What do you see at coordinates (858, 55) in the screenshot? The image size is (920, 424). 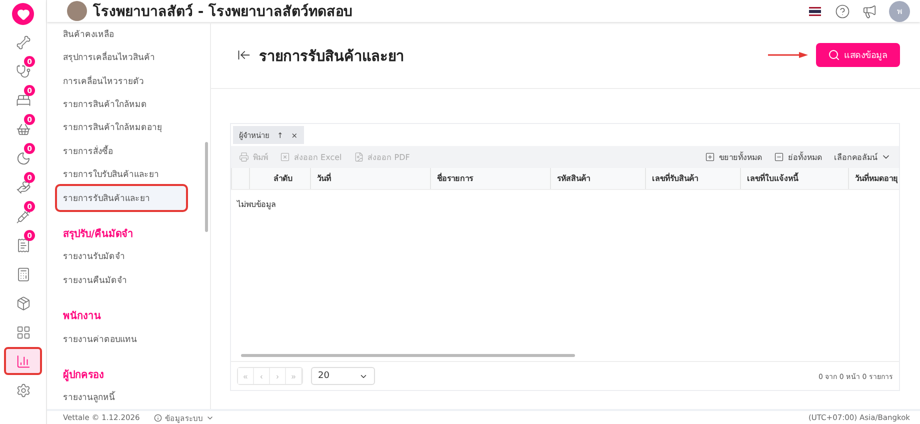 I see `show-data-button: แสดงข้อมูล` at bounding box center [858, 55].